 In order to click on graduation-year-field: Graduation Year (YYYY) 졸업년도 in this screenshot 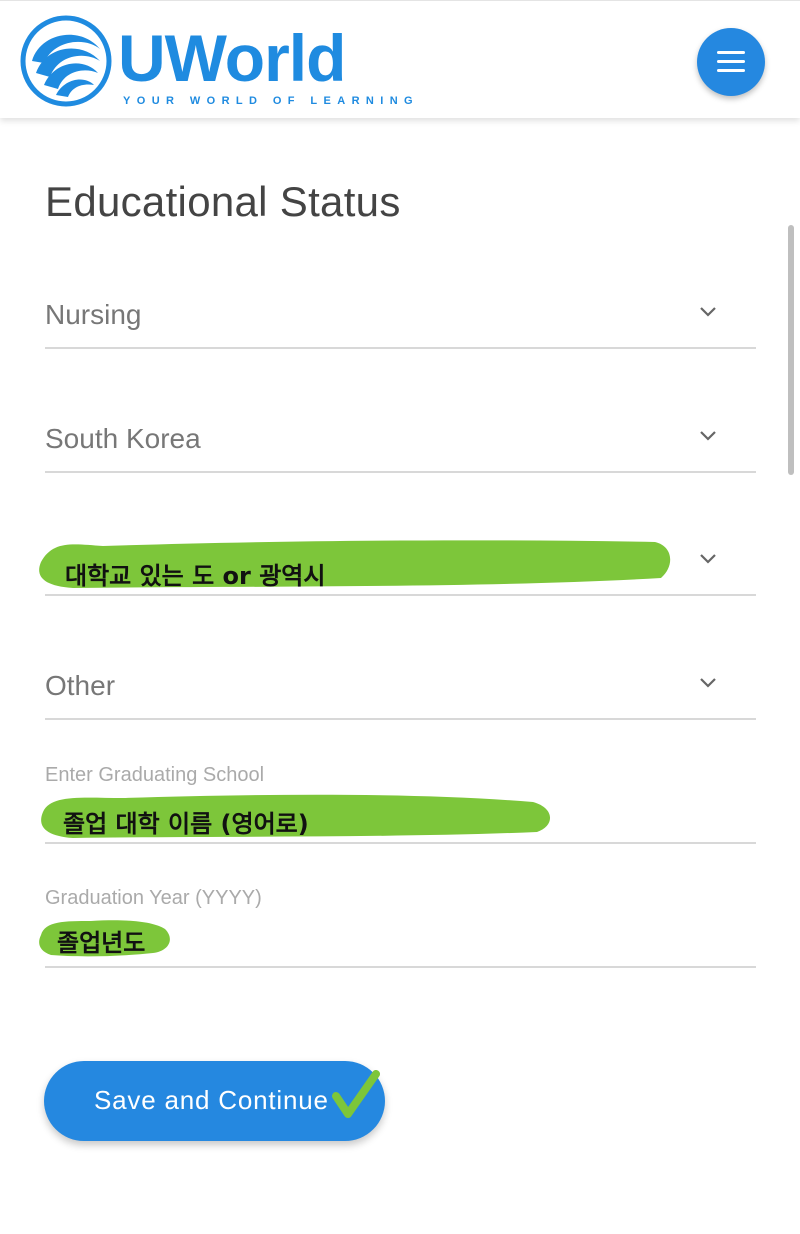, I will do `click(397, 927)`.